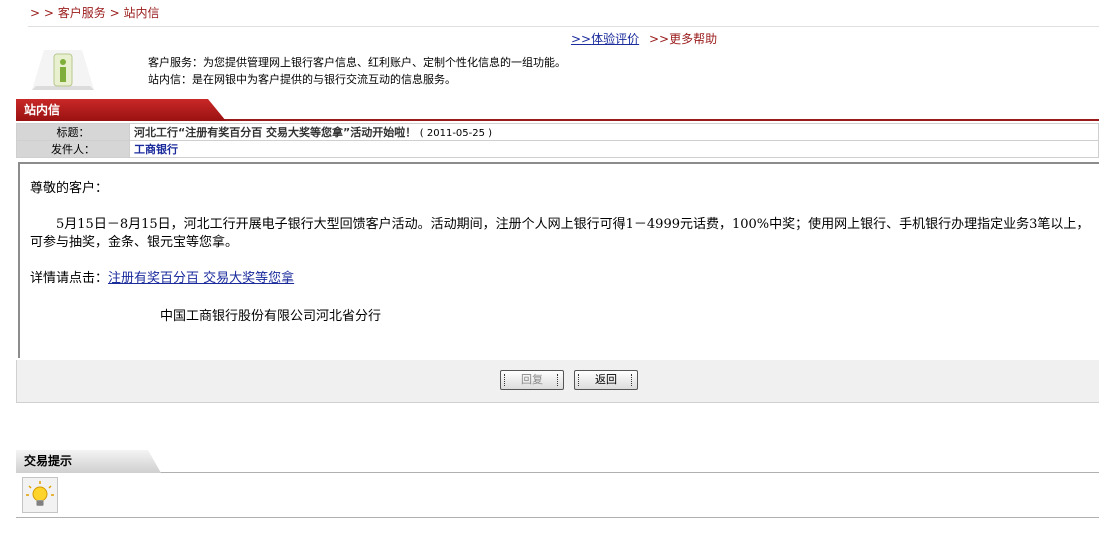 The height and width of the screenshot is (542, 1099). Describe the element at coordinates (581, 39) in the screenshot. I see `eval-prefix: >>` at that location.